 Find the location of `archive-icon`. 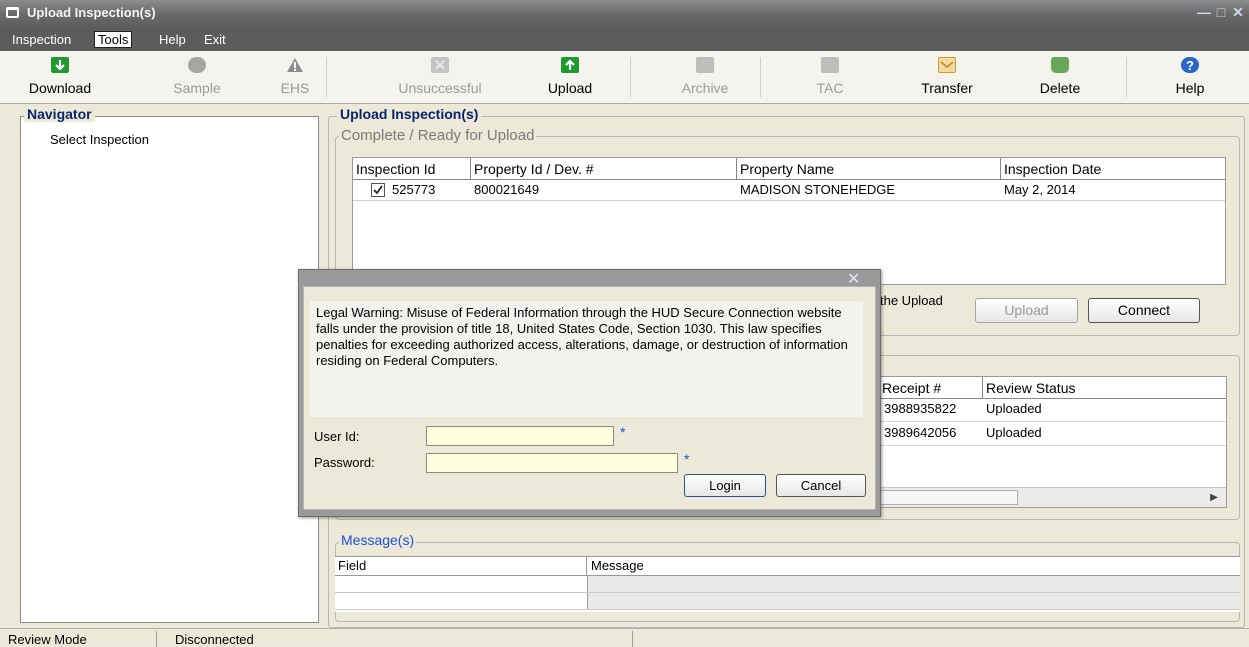

archive-icon is located at coordinates (705, 65).